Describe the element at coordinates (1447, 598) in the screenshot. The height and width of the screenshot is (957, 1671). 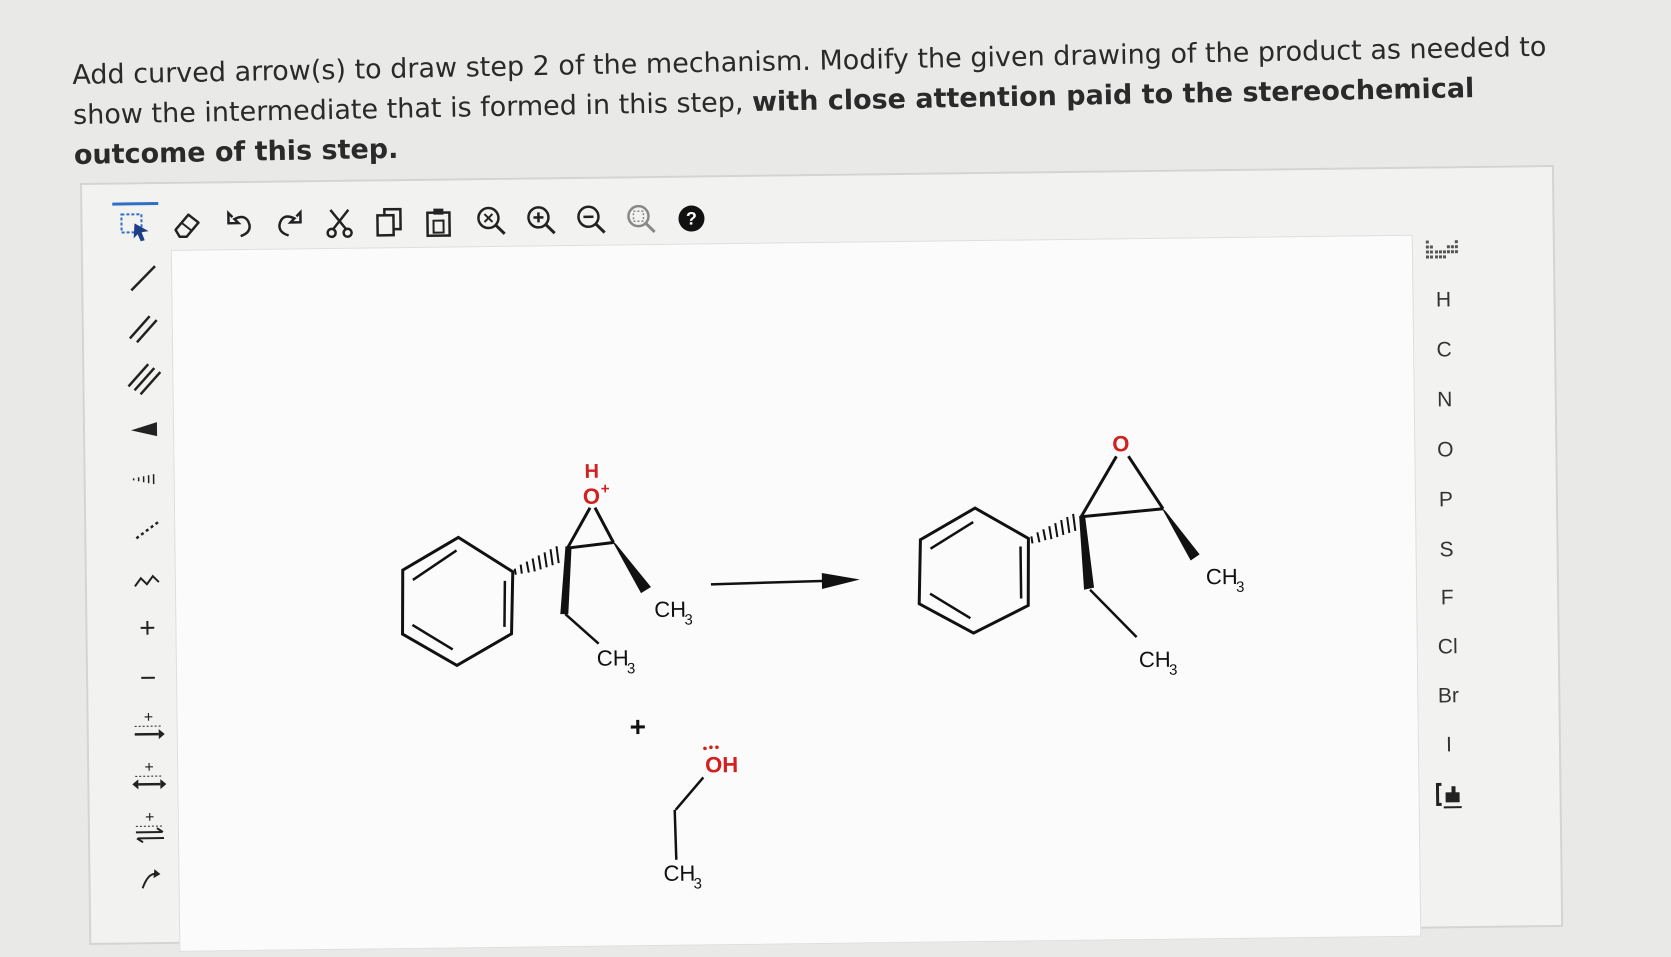
I see `element-f: F` at that location.